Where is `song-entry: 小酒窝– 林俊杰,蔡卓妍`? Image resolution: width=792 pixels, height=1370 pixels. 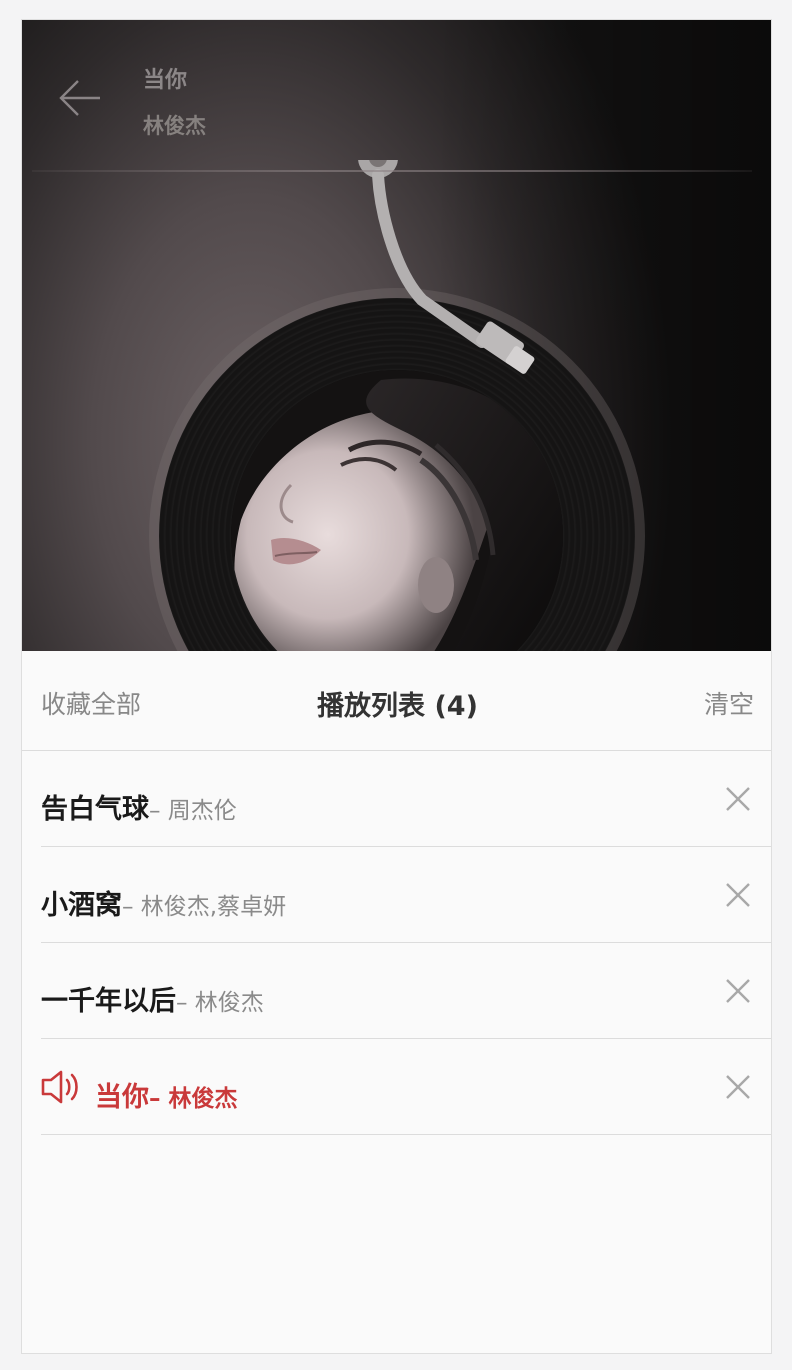
song-entry: 小酒窝– 林俊杰,蔡卓妍 is located at coordinates (163, 902).